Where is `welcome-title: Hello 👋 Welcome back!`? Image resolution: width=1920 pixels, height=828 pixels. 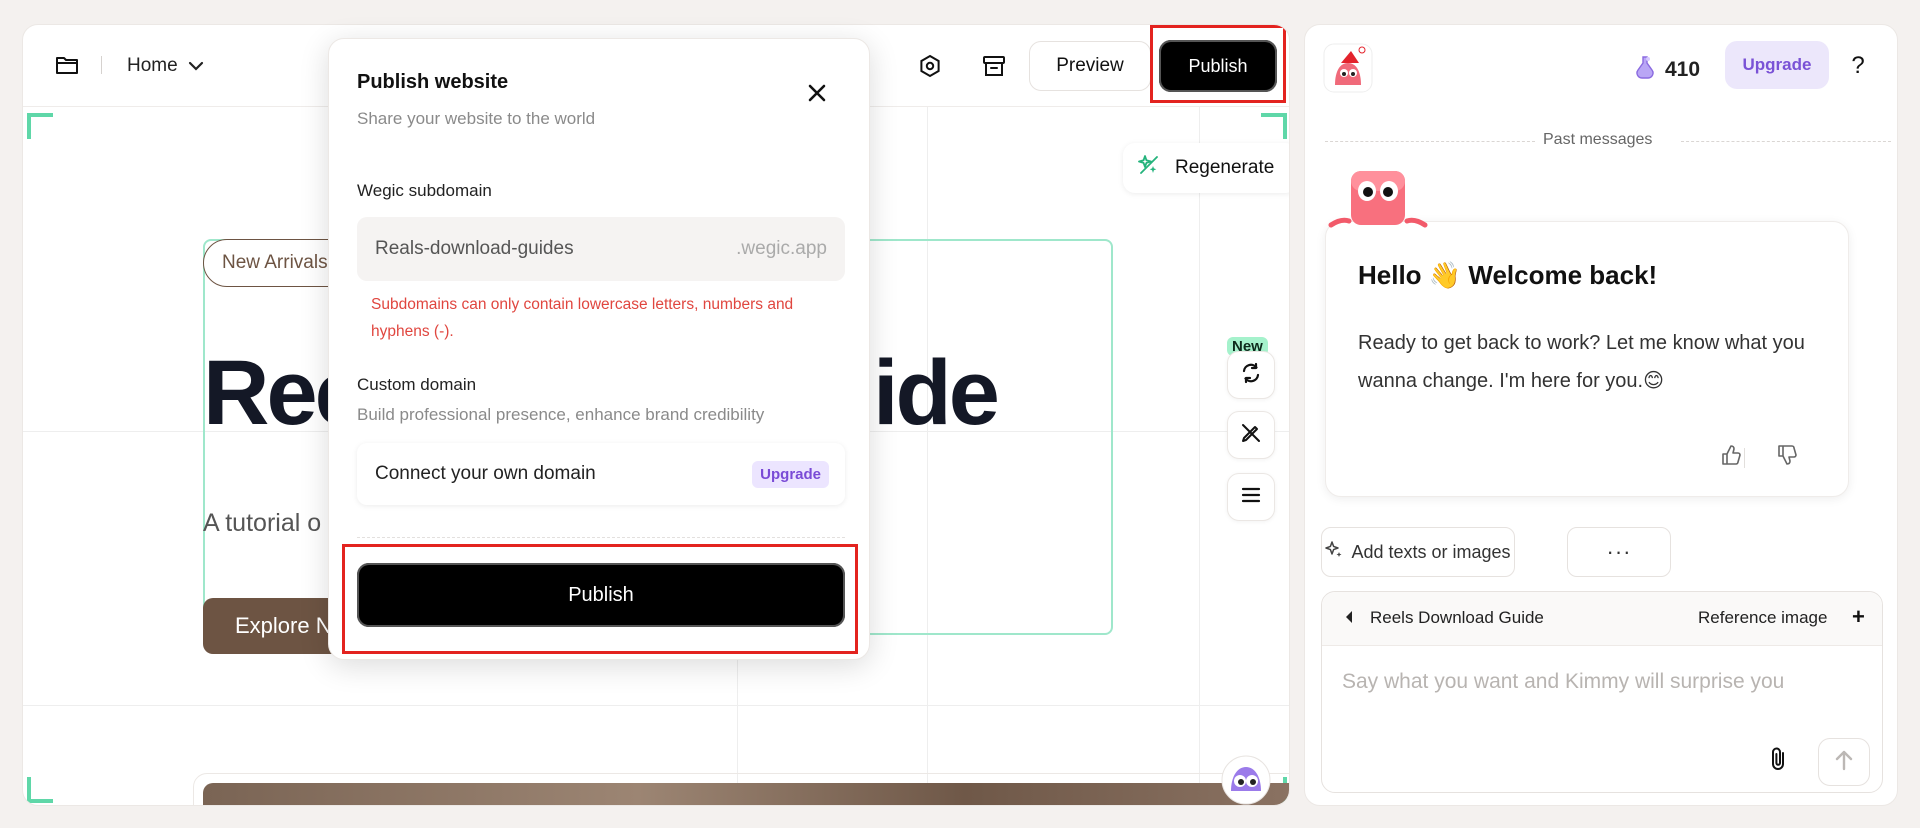 welcome-title: Hello 👋 Welcome back! is located at coordinates (1508, 275).